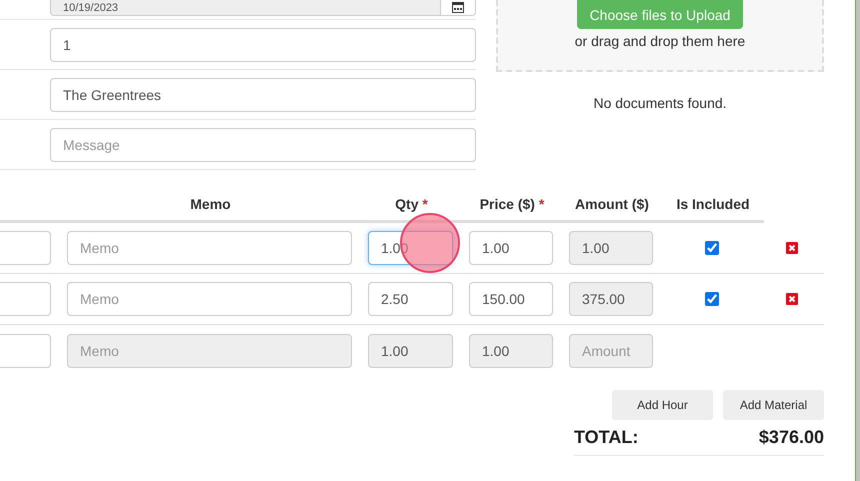 This screenshot has width=860, height=481. What do you see at coordinates (660, 103) in the screenshot?
I see `empty-message: No documents found.` at bounding box center [660, 103].